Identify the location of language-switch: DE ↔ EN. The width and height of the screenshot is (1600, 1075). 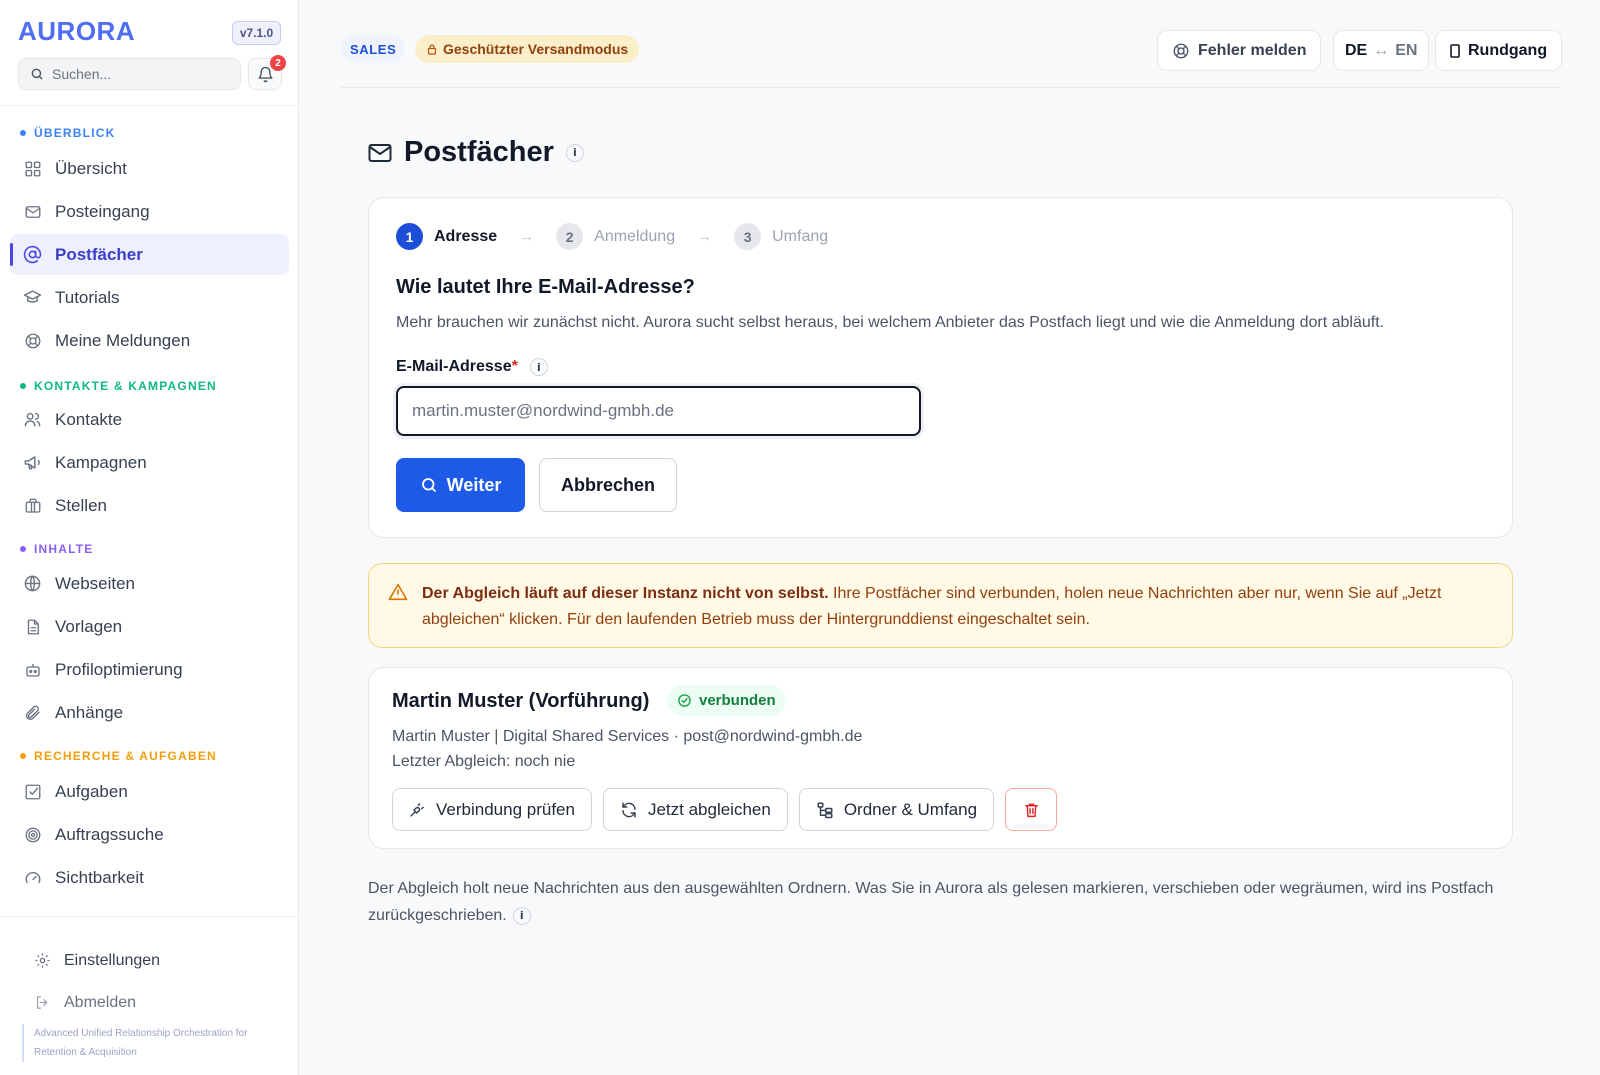
(1381, 50).